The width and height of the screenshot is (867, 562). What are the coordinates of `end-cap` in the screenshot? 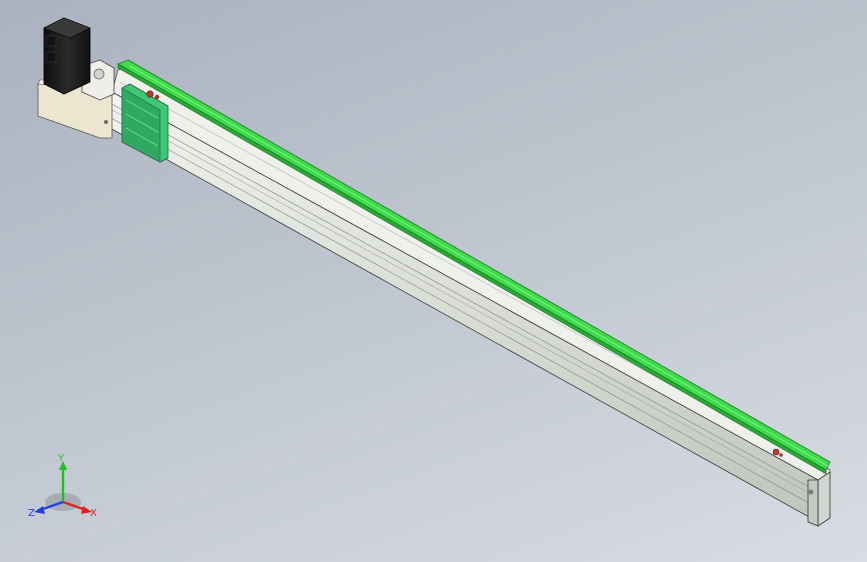 It's located at (819, 499).